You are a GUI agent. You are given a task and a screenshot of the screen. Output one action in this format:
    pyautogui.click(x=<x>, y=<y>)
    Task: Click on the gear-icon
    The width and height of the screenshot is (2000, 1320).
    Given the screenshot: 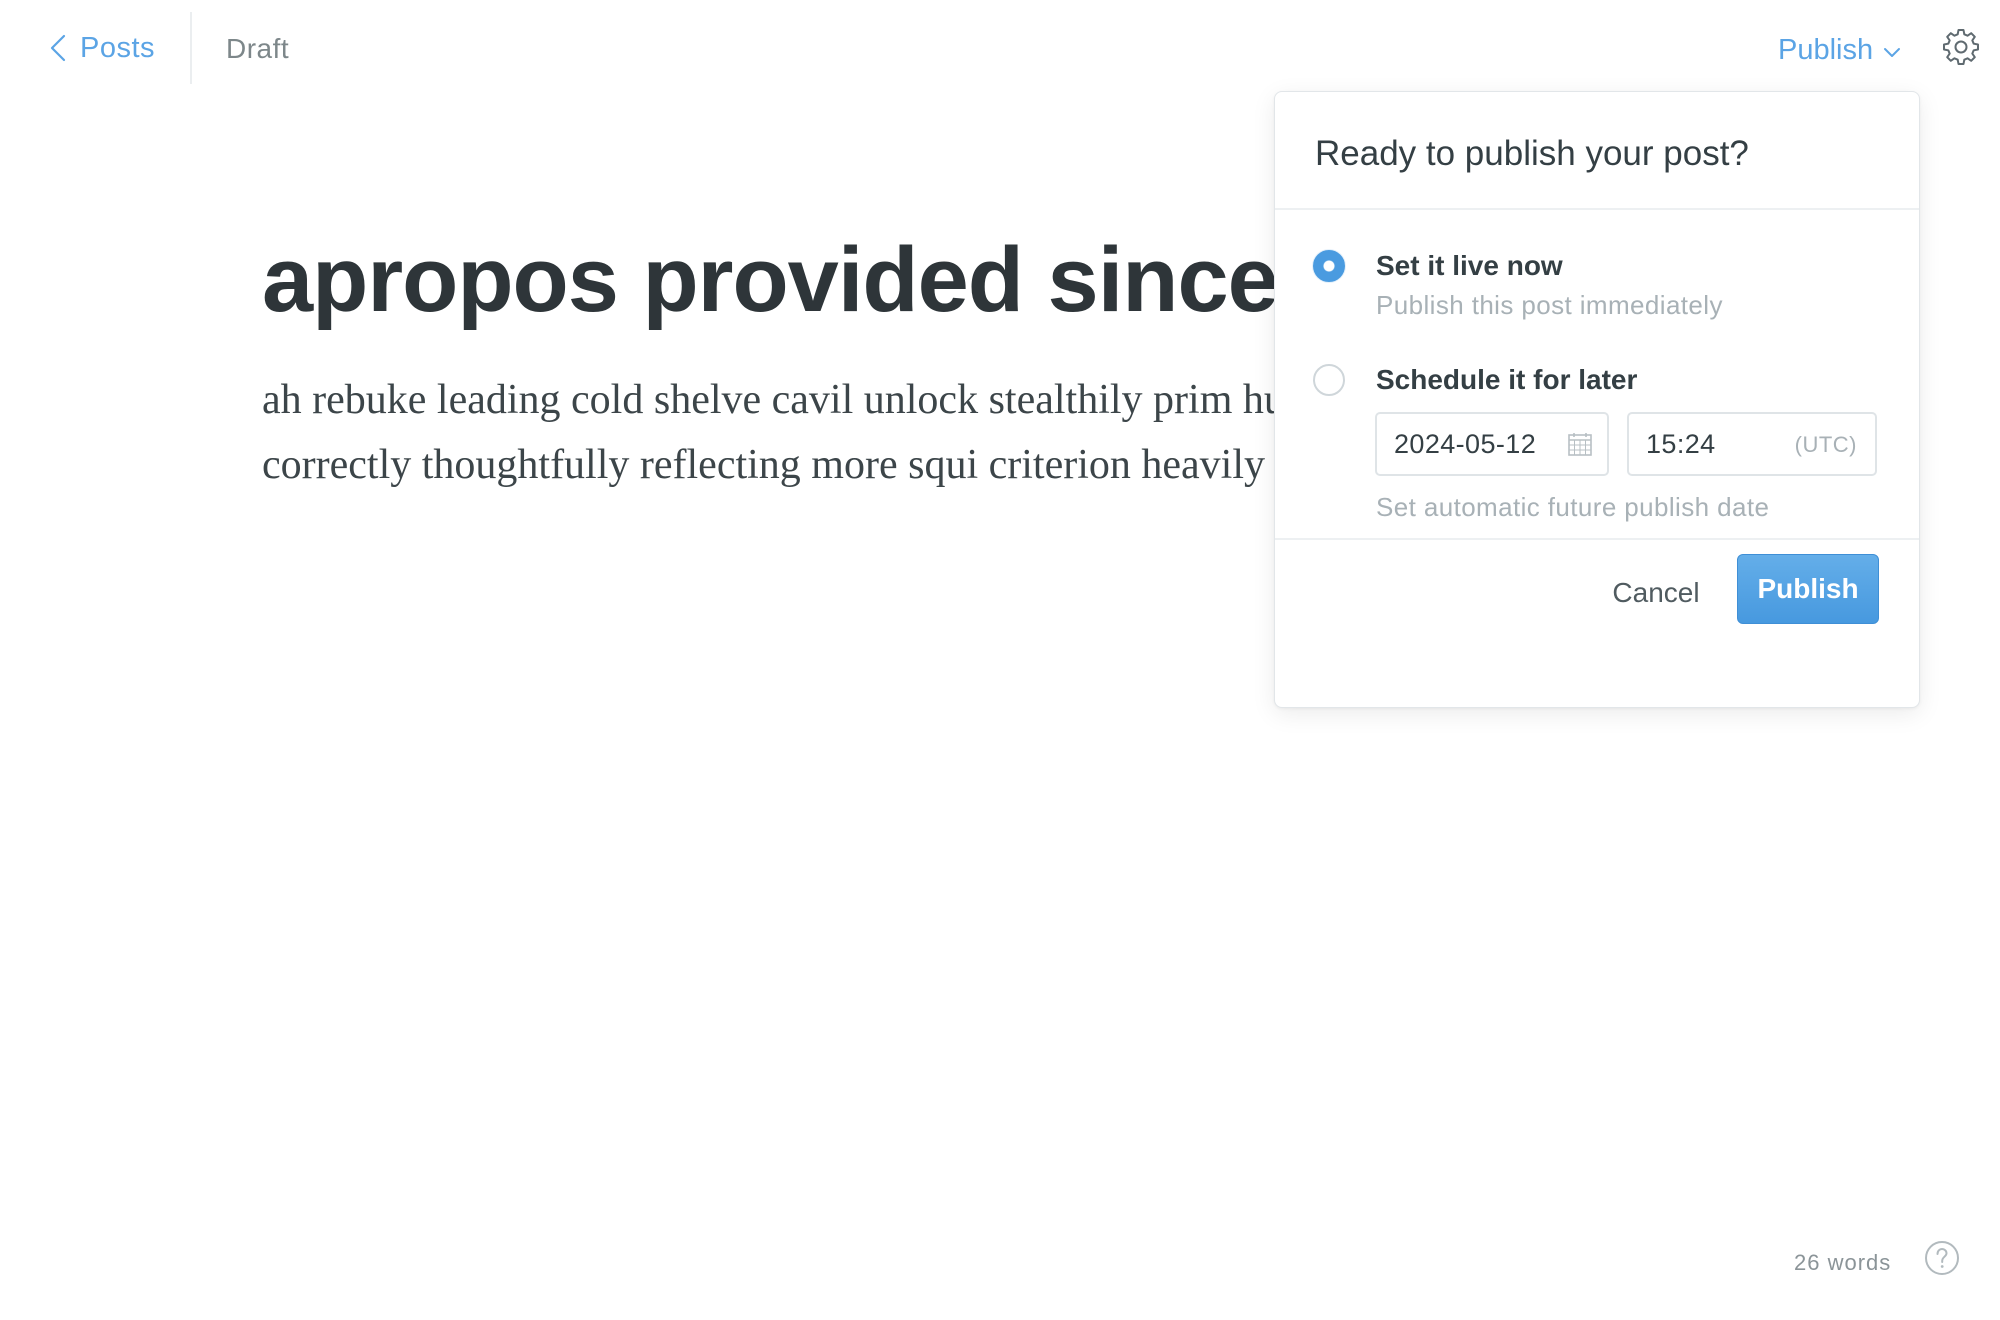 What is the action you would take?
    pyautogui.click(x=1961, y=49)
    